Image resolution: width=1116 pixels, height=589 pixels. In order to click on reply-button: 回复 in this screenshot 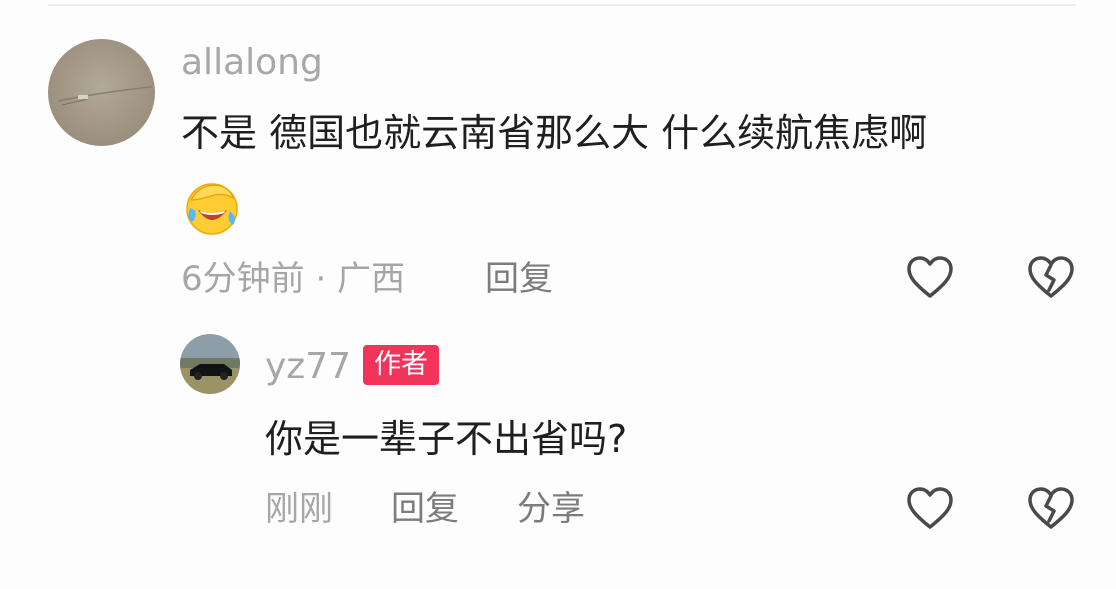, I will do `click(519, 279)`.